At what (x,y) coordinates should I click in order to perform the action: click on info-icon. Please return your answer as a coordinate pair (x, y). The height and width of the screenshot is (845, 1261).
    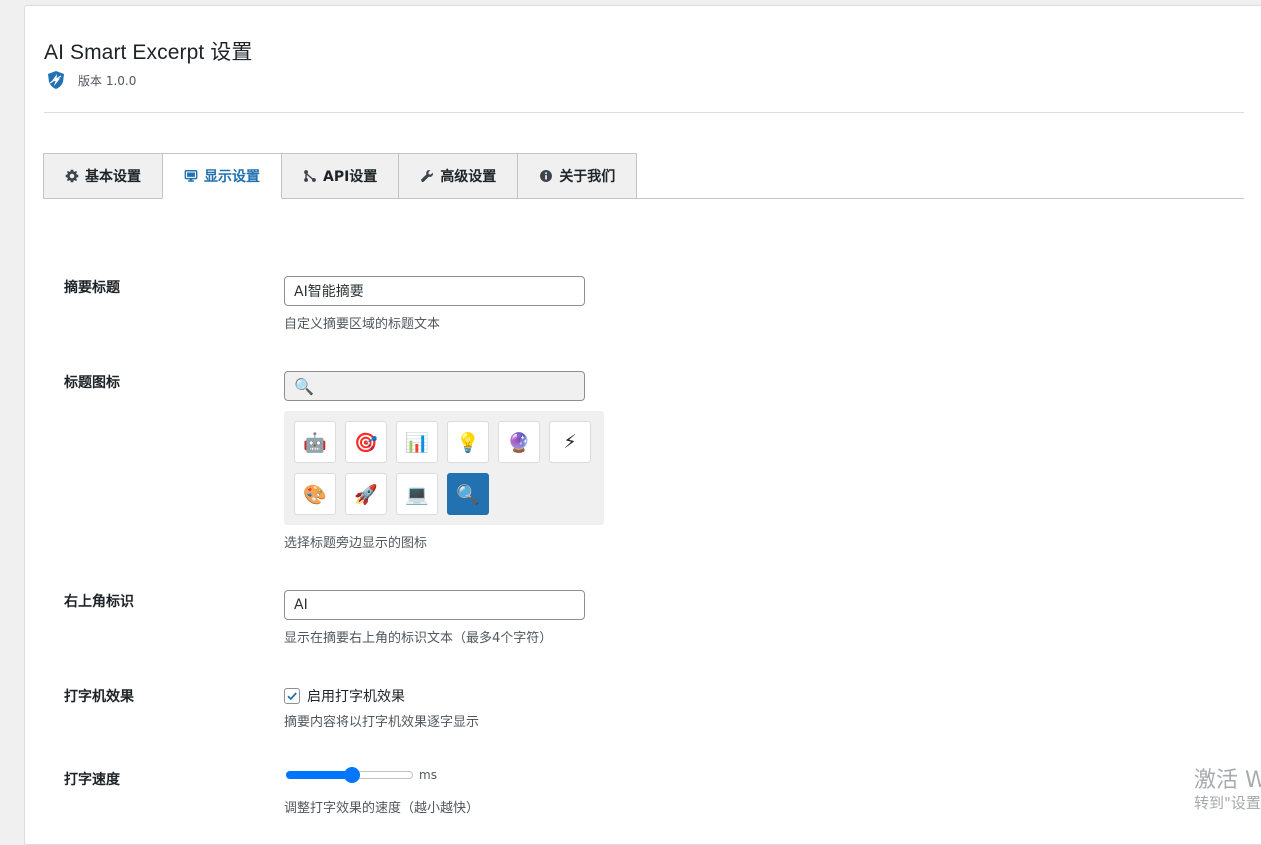
    Looking at the image, I should click on (546, 176).